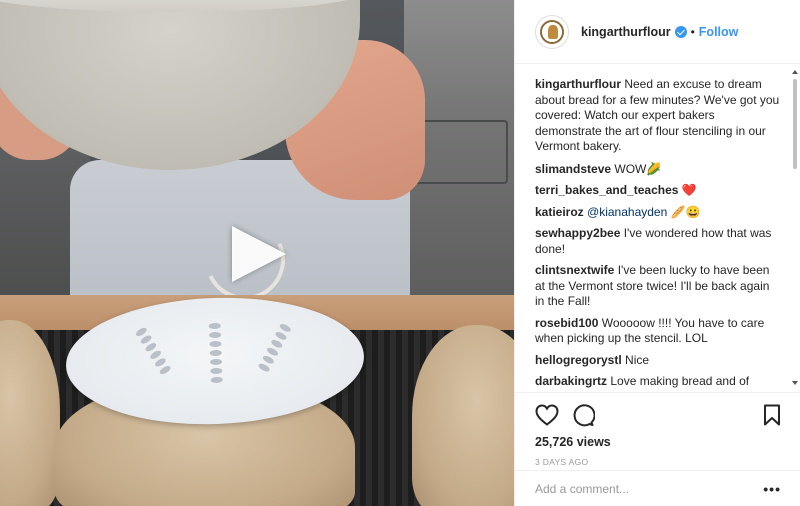  What do you see at coordinates (638, 168) in the screenshot?
I see `comment-text: WOW🌽` at bounding box center [638, 168].